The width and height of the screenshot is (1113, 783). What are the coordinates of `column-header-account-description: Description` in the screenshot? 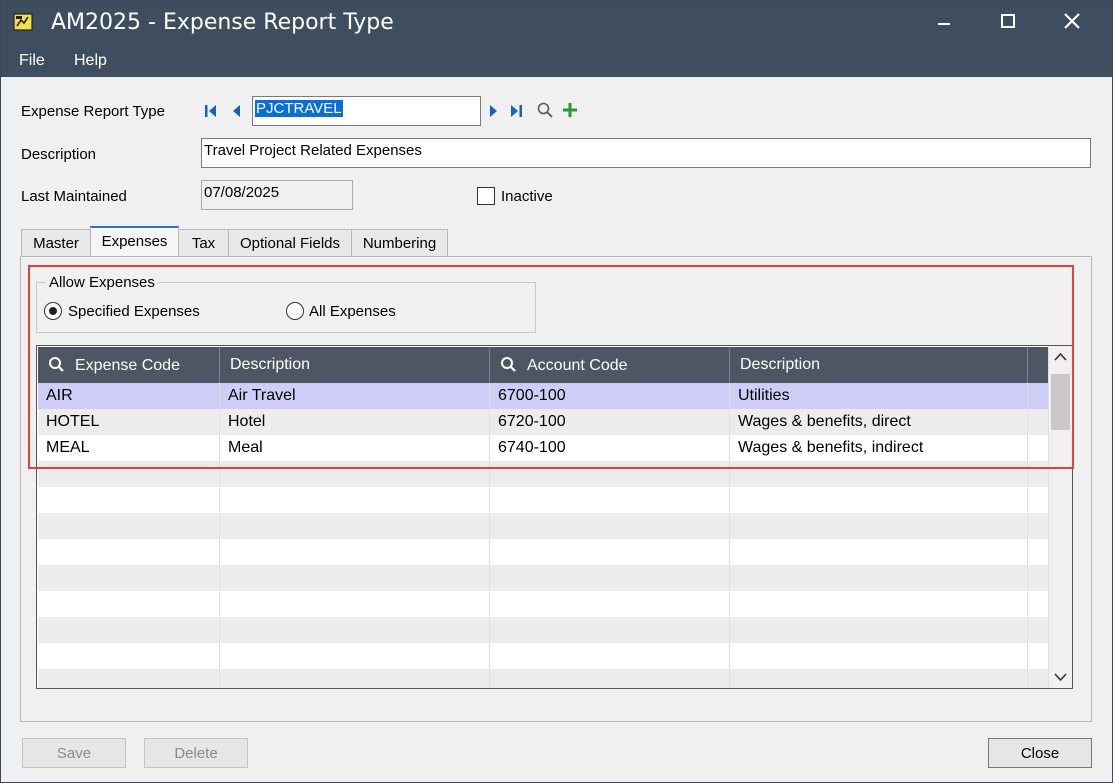 It's located at (879, 365).